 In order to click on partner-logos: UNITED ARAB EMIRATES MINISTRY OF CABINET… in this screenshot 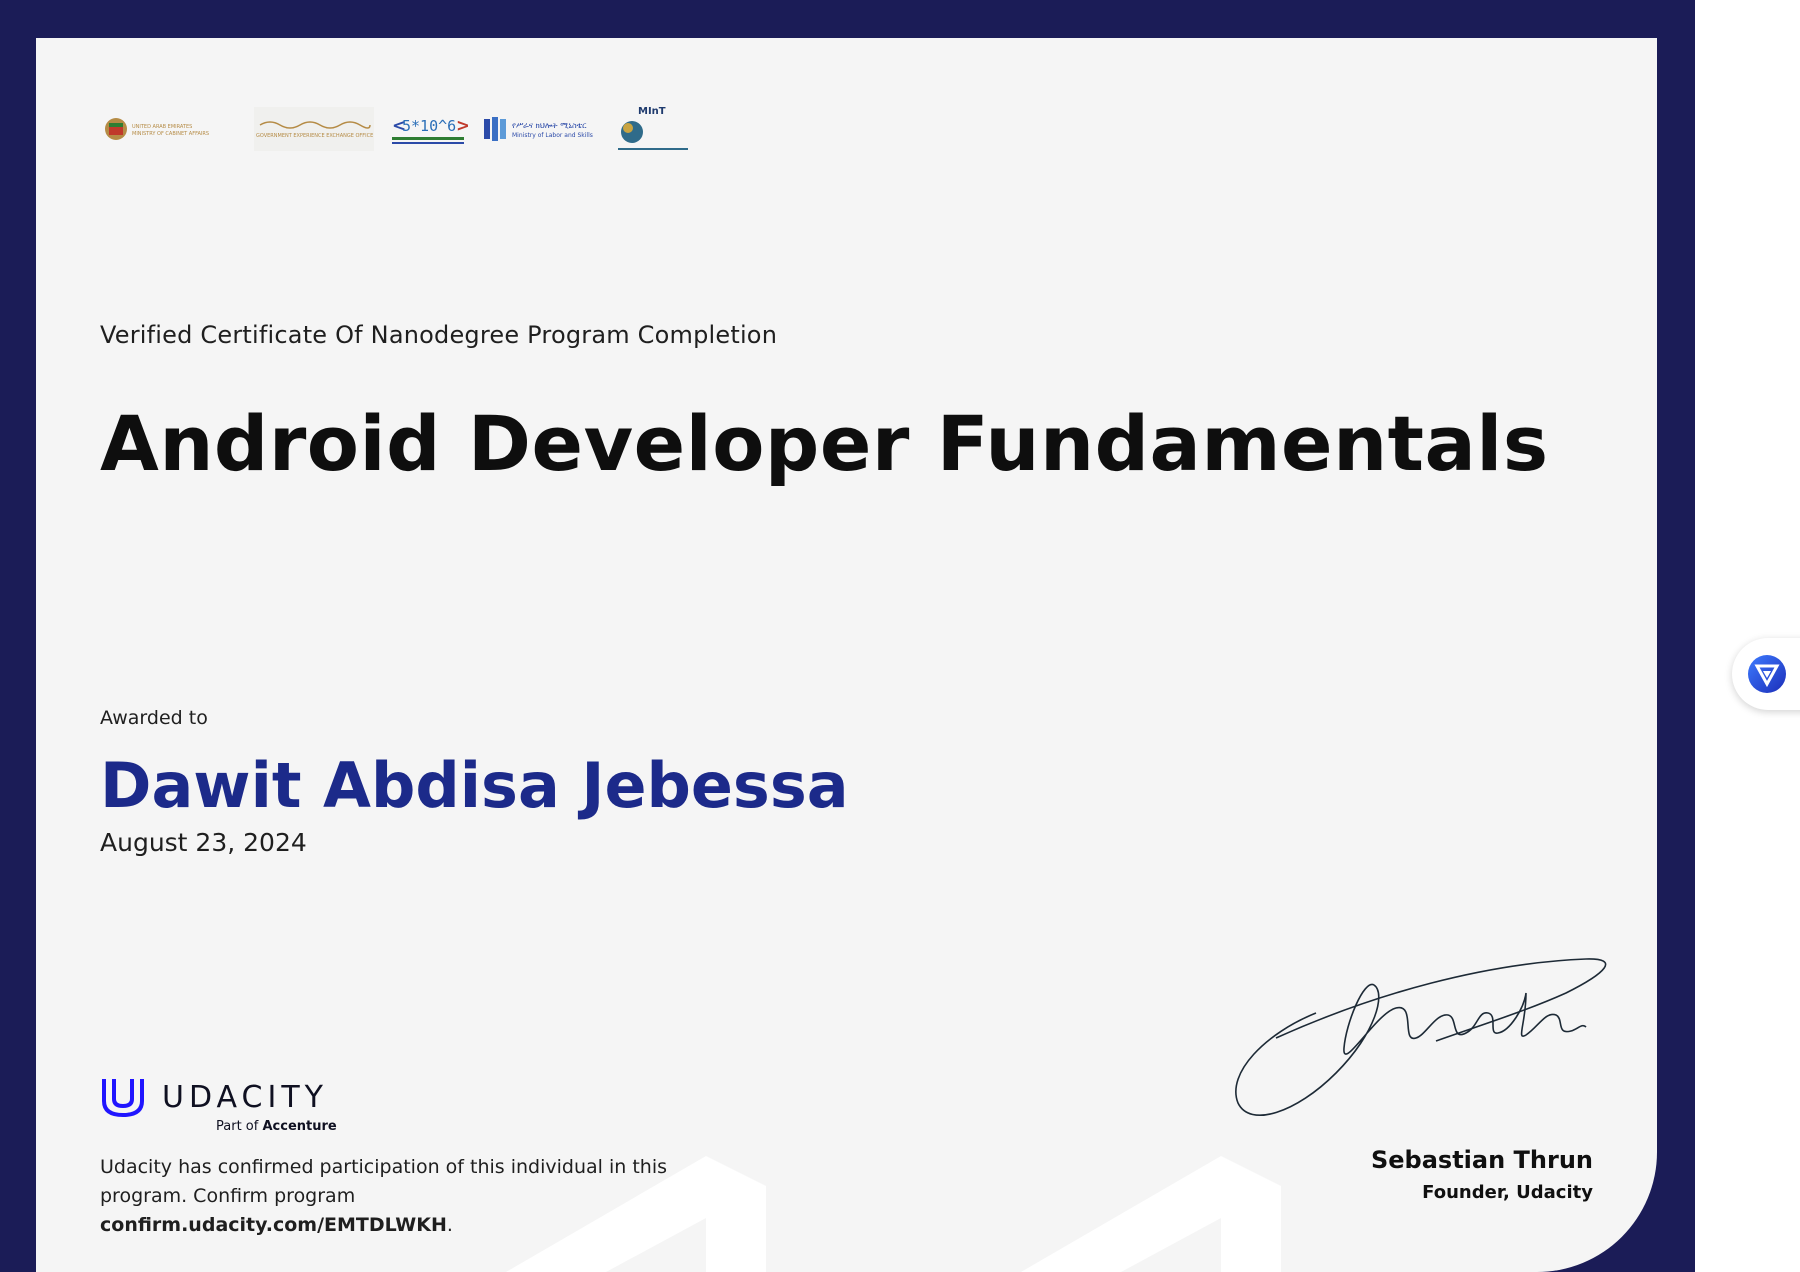, I will do `click(398, 129)`.